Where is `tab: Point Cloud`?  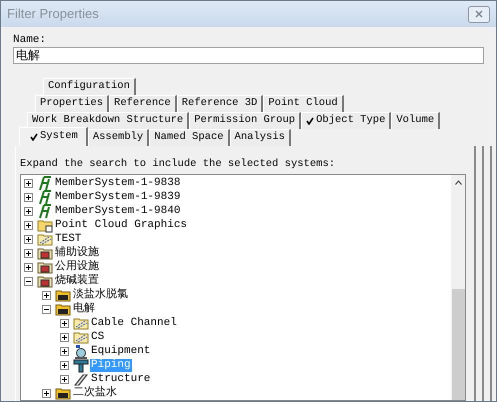 tab: Point Cloud is located at coordinates (303, 103).